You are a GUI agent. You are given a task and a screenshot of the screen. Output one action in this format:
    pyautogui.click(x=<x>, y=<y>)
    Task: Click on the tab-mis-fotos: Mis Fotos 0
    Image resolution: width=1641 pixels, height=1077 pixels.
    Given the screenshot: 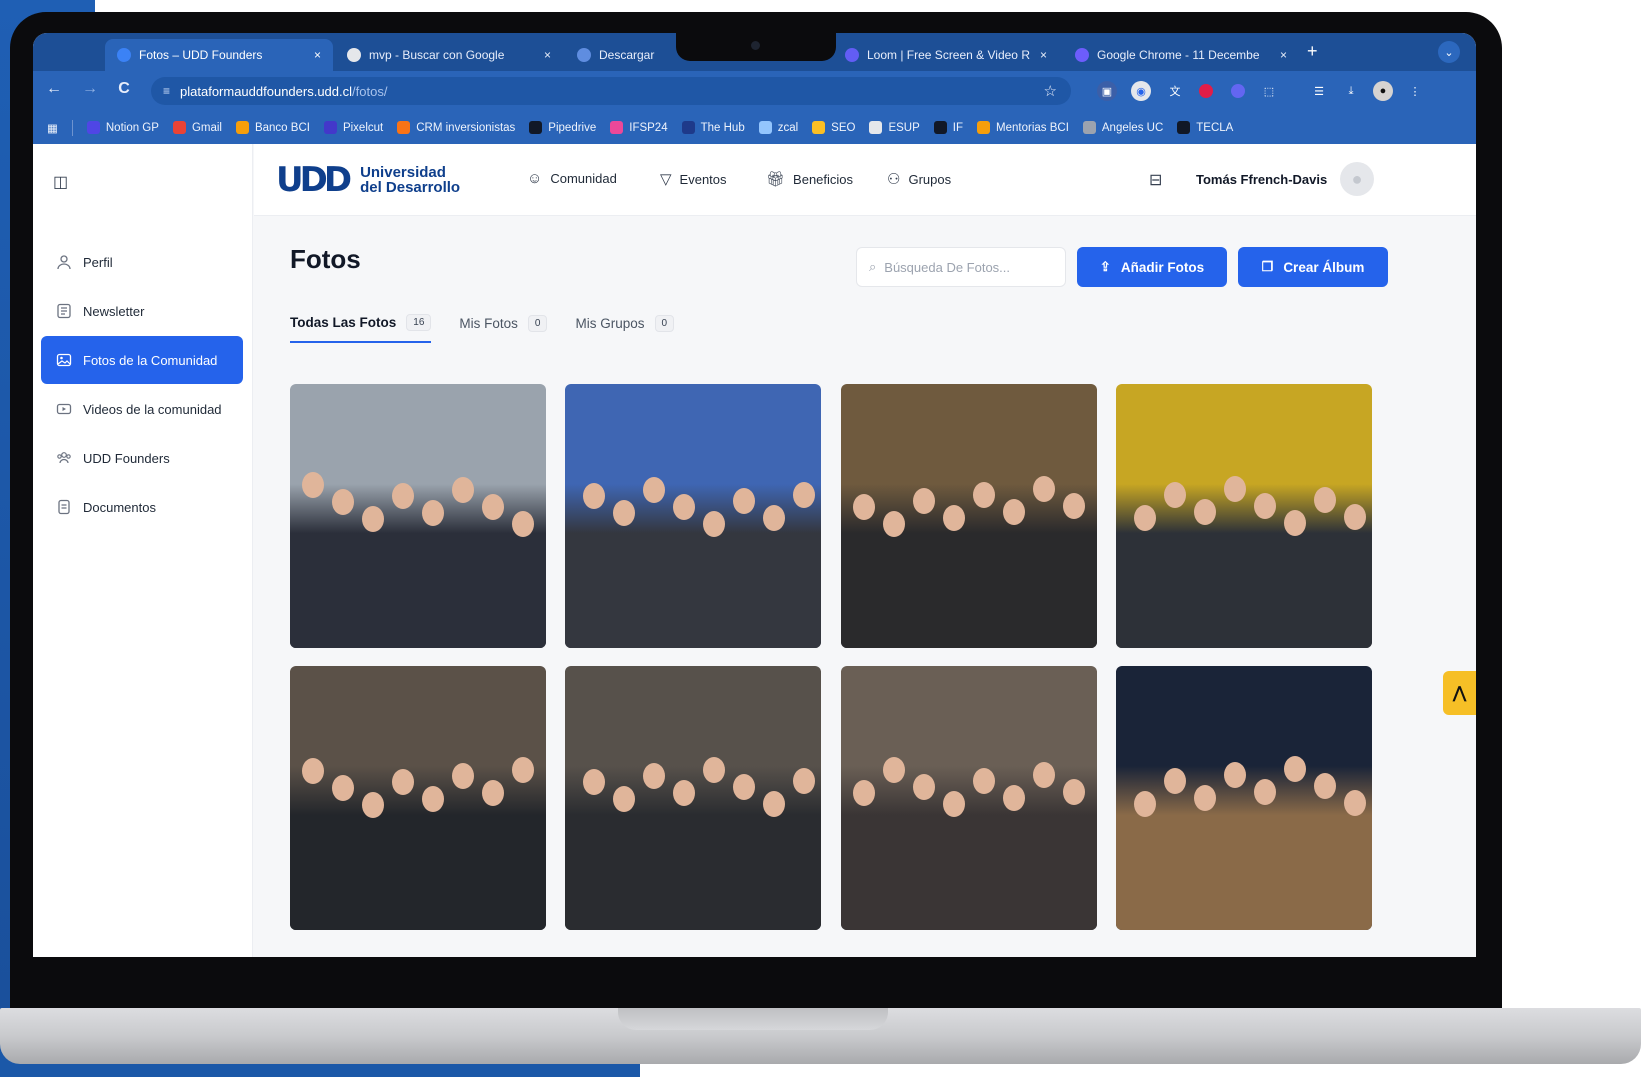 What is the action you would take?
    pyautogui.click(x=503, y=328)
    